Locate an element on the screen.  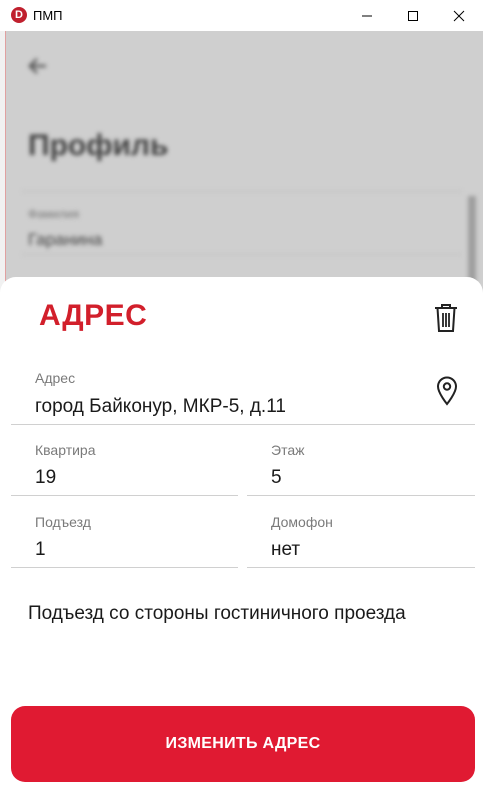
back-arrow-icon is located at coordinates (38, 69).